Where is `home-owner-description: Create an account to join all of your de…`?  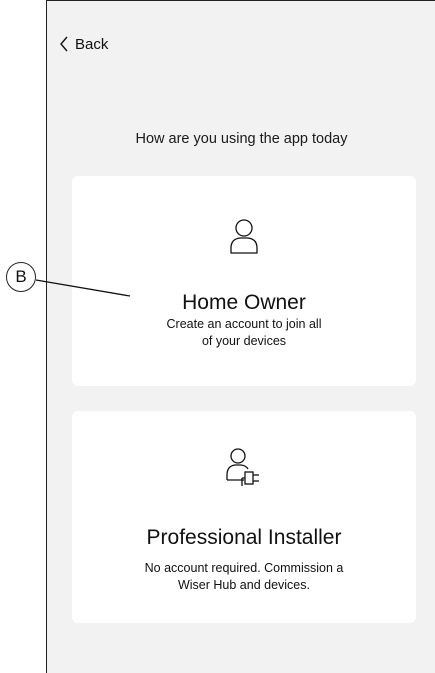 home-owner-description: Create an account to join all of your de… is located at coordinates (244, 333).